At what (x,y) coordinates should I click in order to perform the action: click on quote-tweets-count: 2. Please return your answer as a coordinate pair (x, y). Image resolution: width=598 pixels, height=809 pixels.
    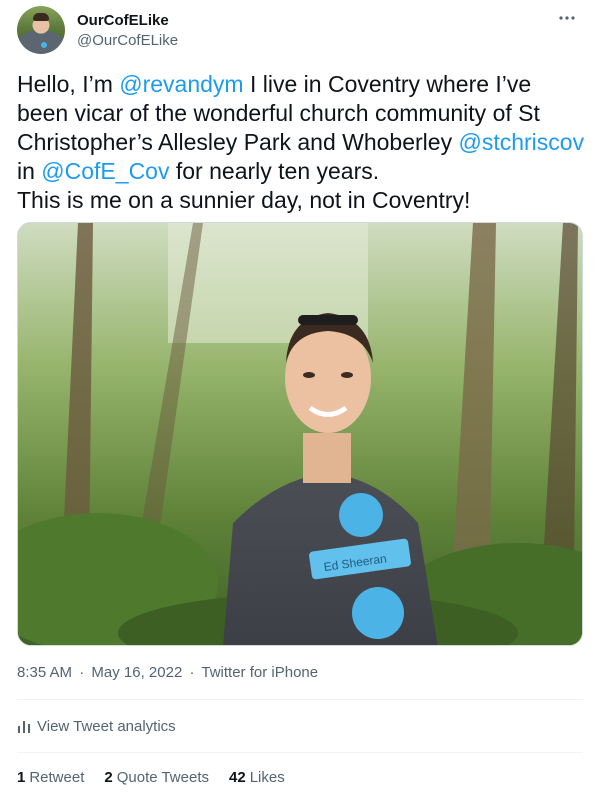
    Looking at the image, I should click on (108, 777).